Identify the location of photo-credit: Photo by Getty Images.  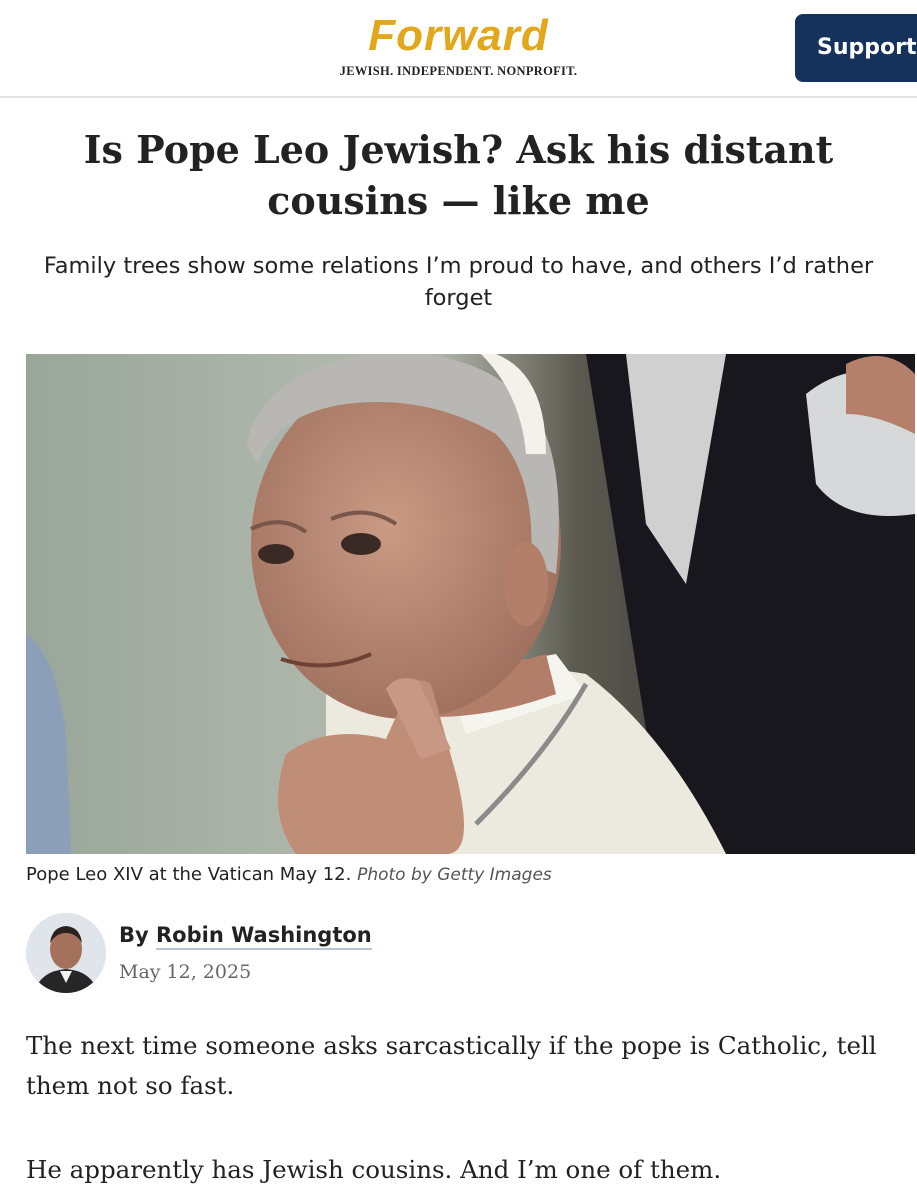
(454, 875).